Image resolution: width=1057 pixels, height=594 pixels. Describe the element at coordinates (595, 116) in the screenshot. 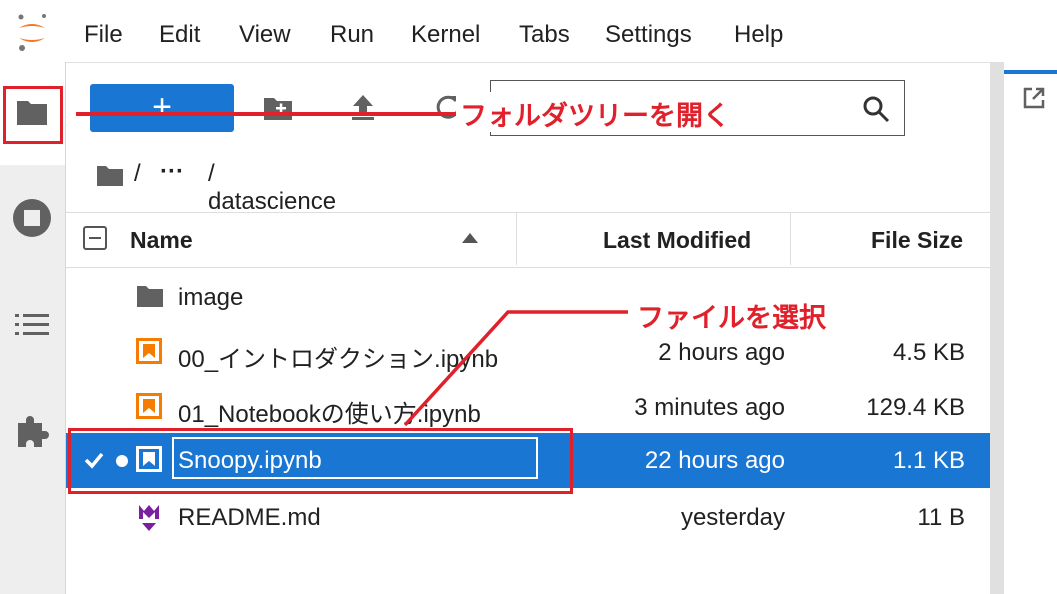

I see `annotation-folder-tree-label: フォルダツリーを開く` at that location.